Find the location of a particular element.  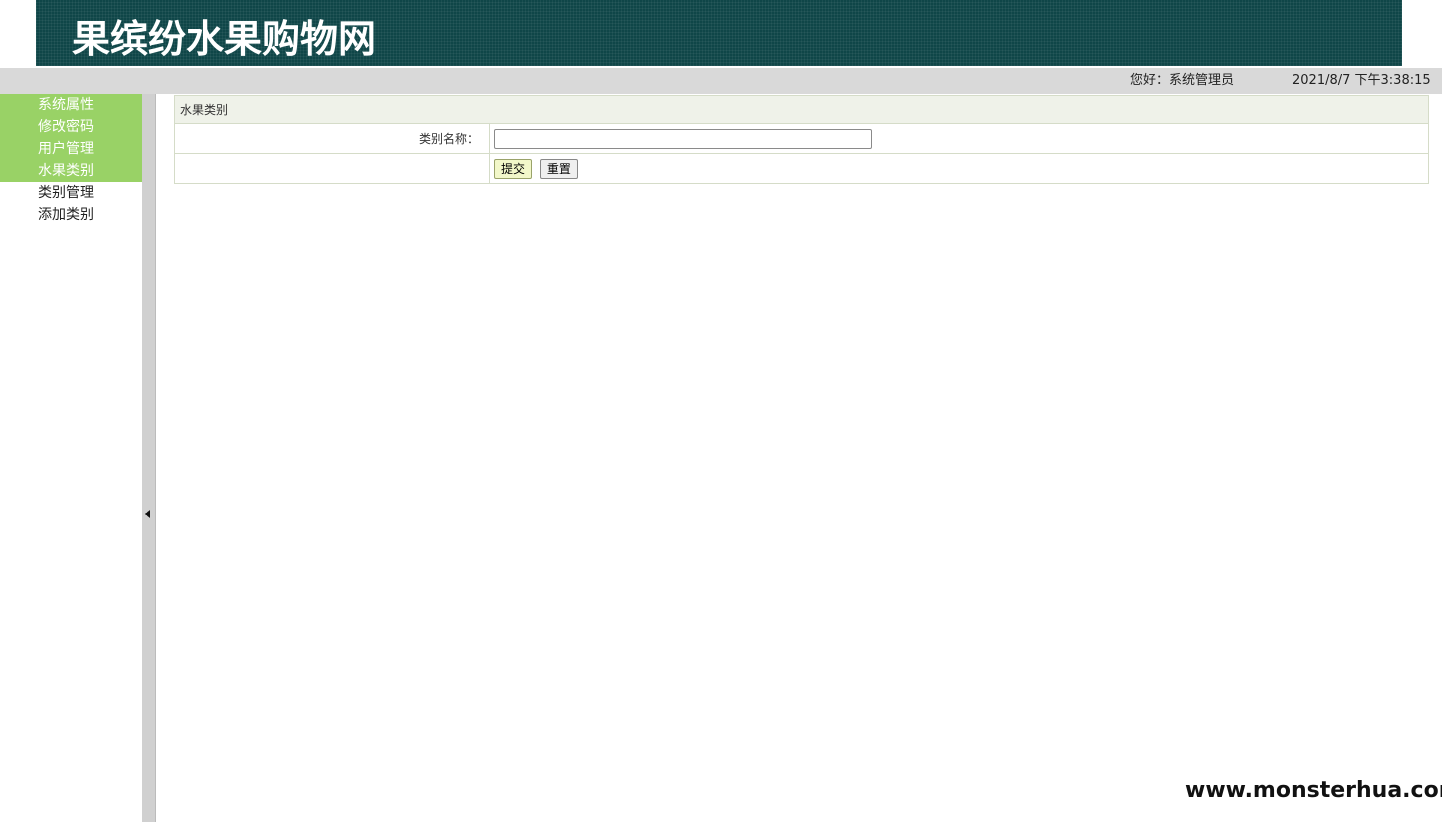

collapse-arrow-icon is located at coordinates (147, 514).